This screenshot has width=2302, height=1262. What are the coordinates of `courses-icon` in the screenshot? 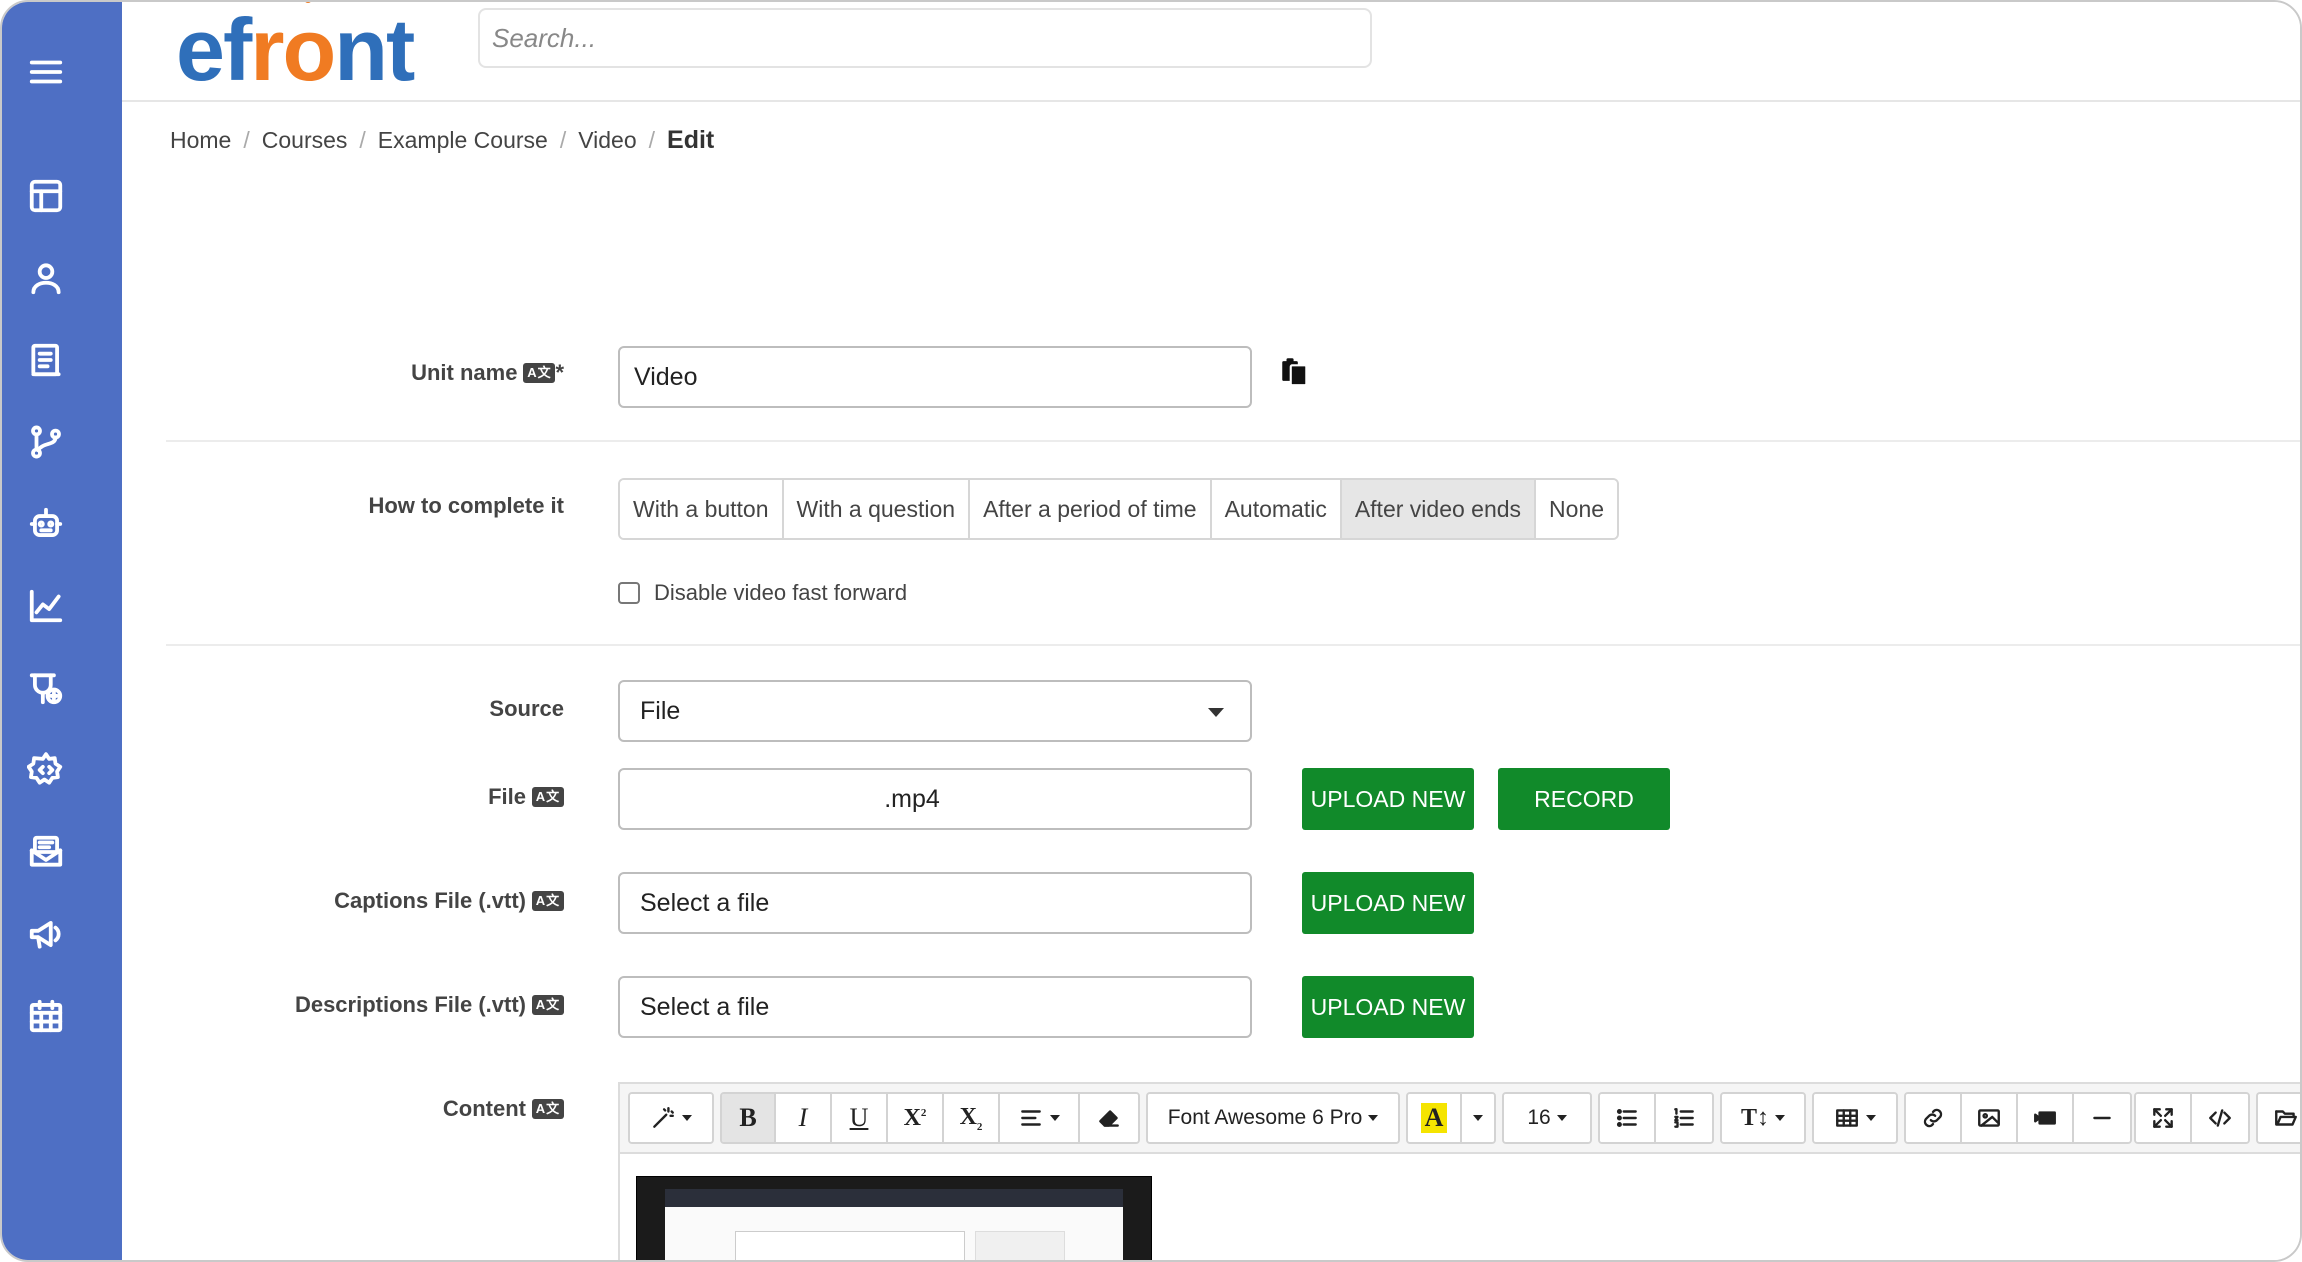 It's located at (46, 360).